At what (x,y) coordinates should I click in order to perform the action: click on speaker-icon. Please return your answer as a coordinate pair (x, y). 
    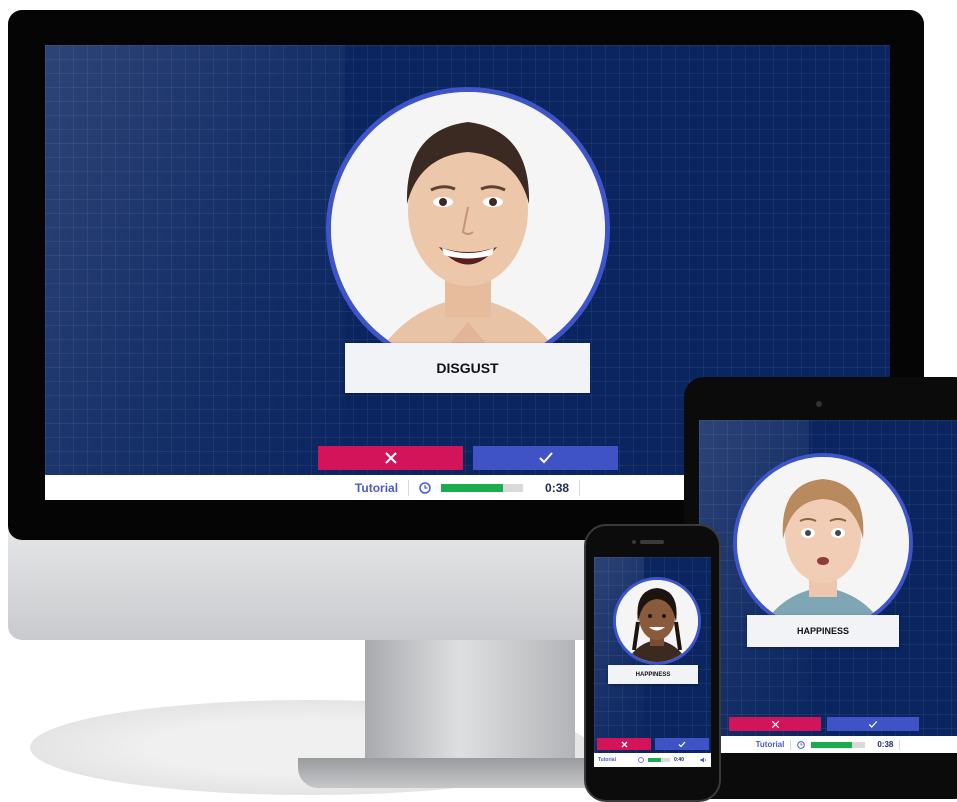
    Looking at the image, I should click on (703, 760).